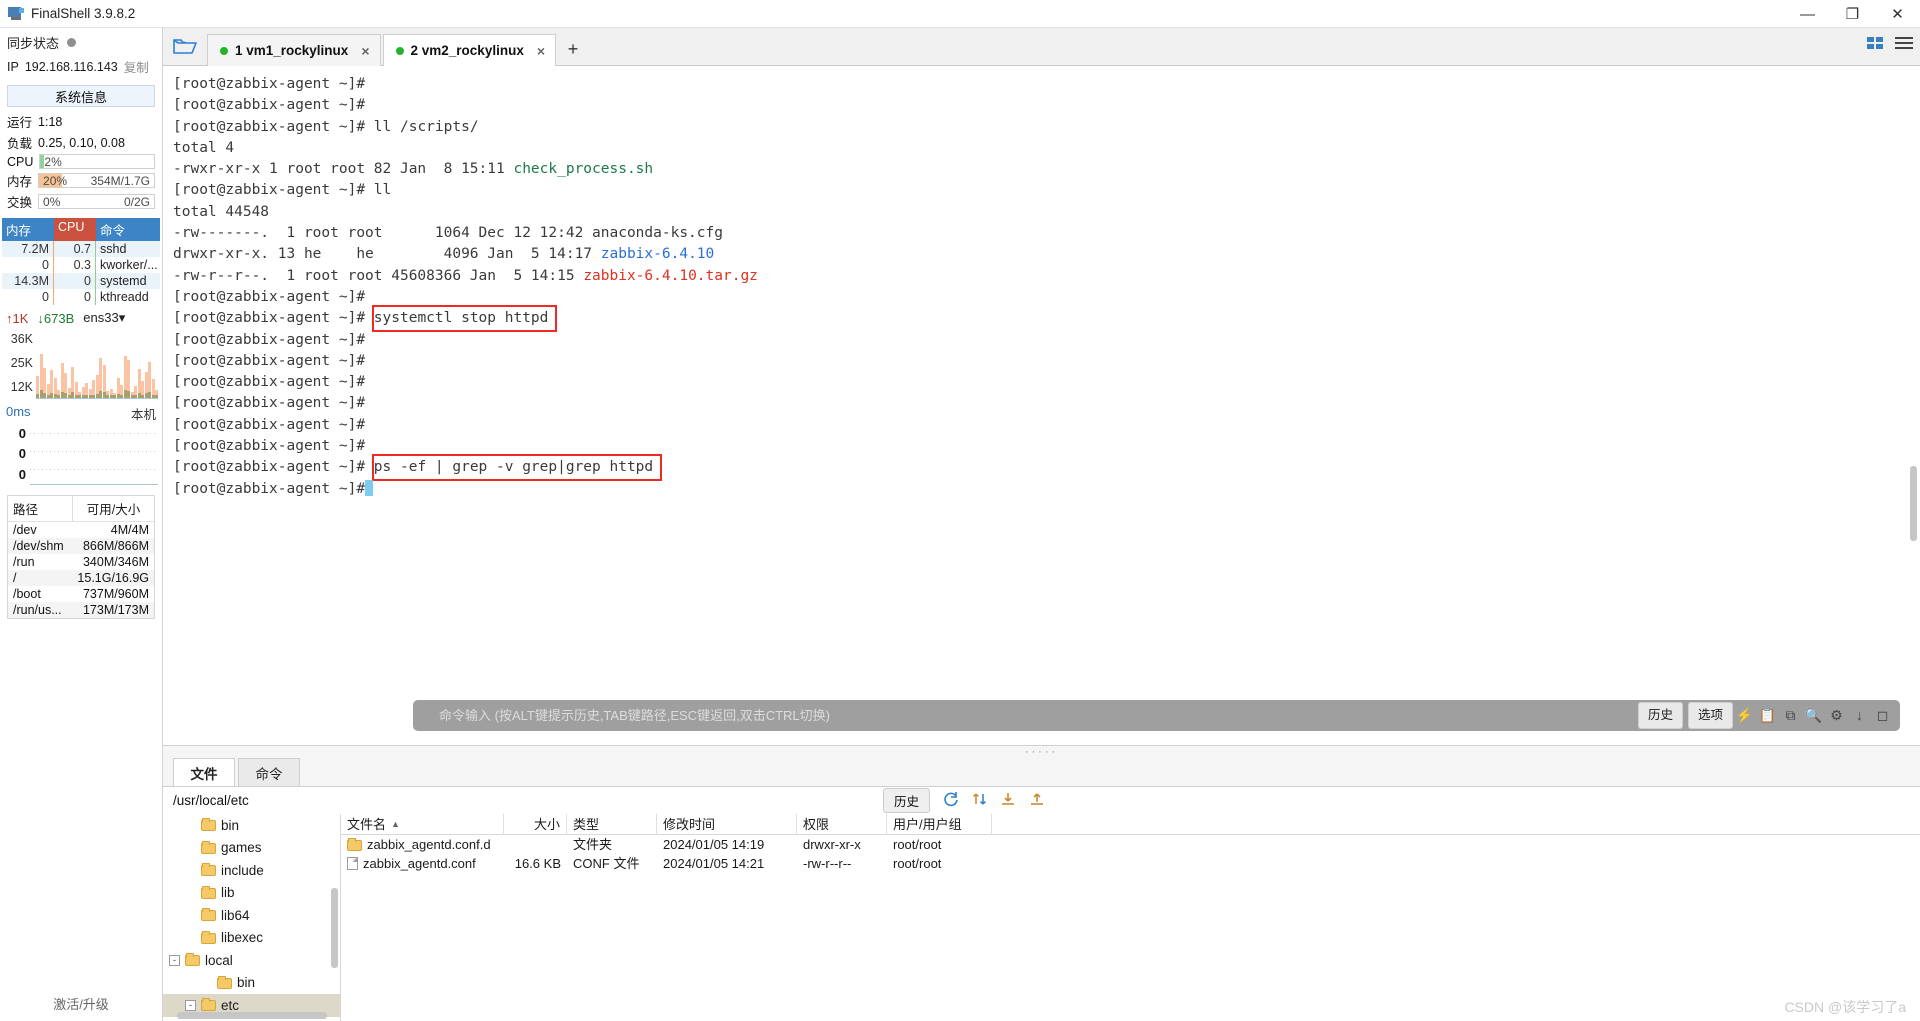  Describe the element at coordinates (75, 229) in the screenshot. I see `process-col-cpu: CPU` at that location.